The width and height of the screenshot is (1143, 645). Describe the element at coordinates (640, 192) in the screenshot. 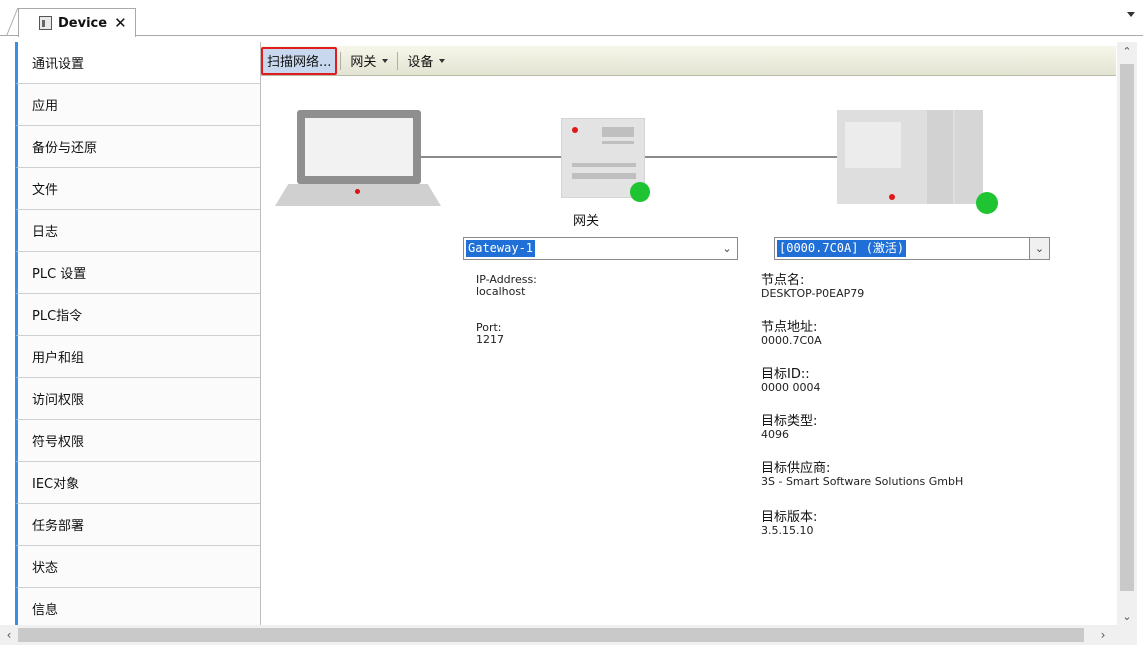

I see `gateway-status-indicator` at that location.